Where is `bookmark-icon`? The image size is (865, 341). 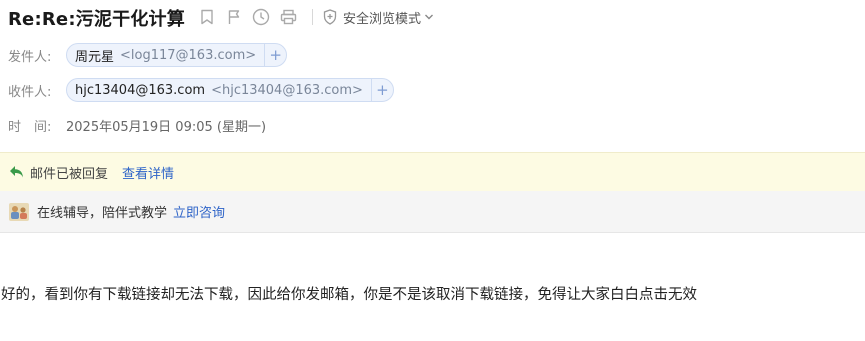
bookmark-icon is located at coordinates (207, 17).